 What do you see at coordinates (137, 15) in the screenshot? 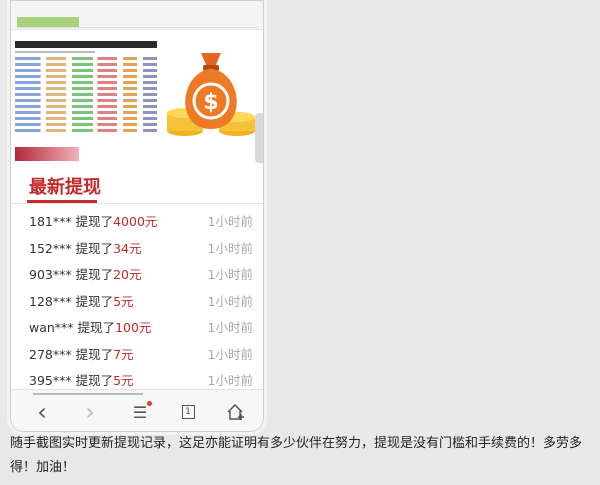
I see `top-strip` at bounding box center [137, 15].